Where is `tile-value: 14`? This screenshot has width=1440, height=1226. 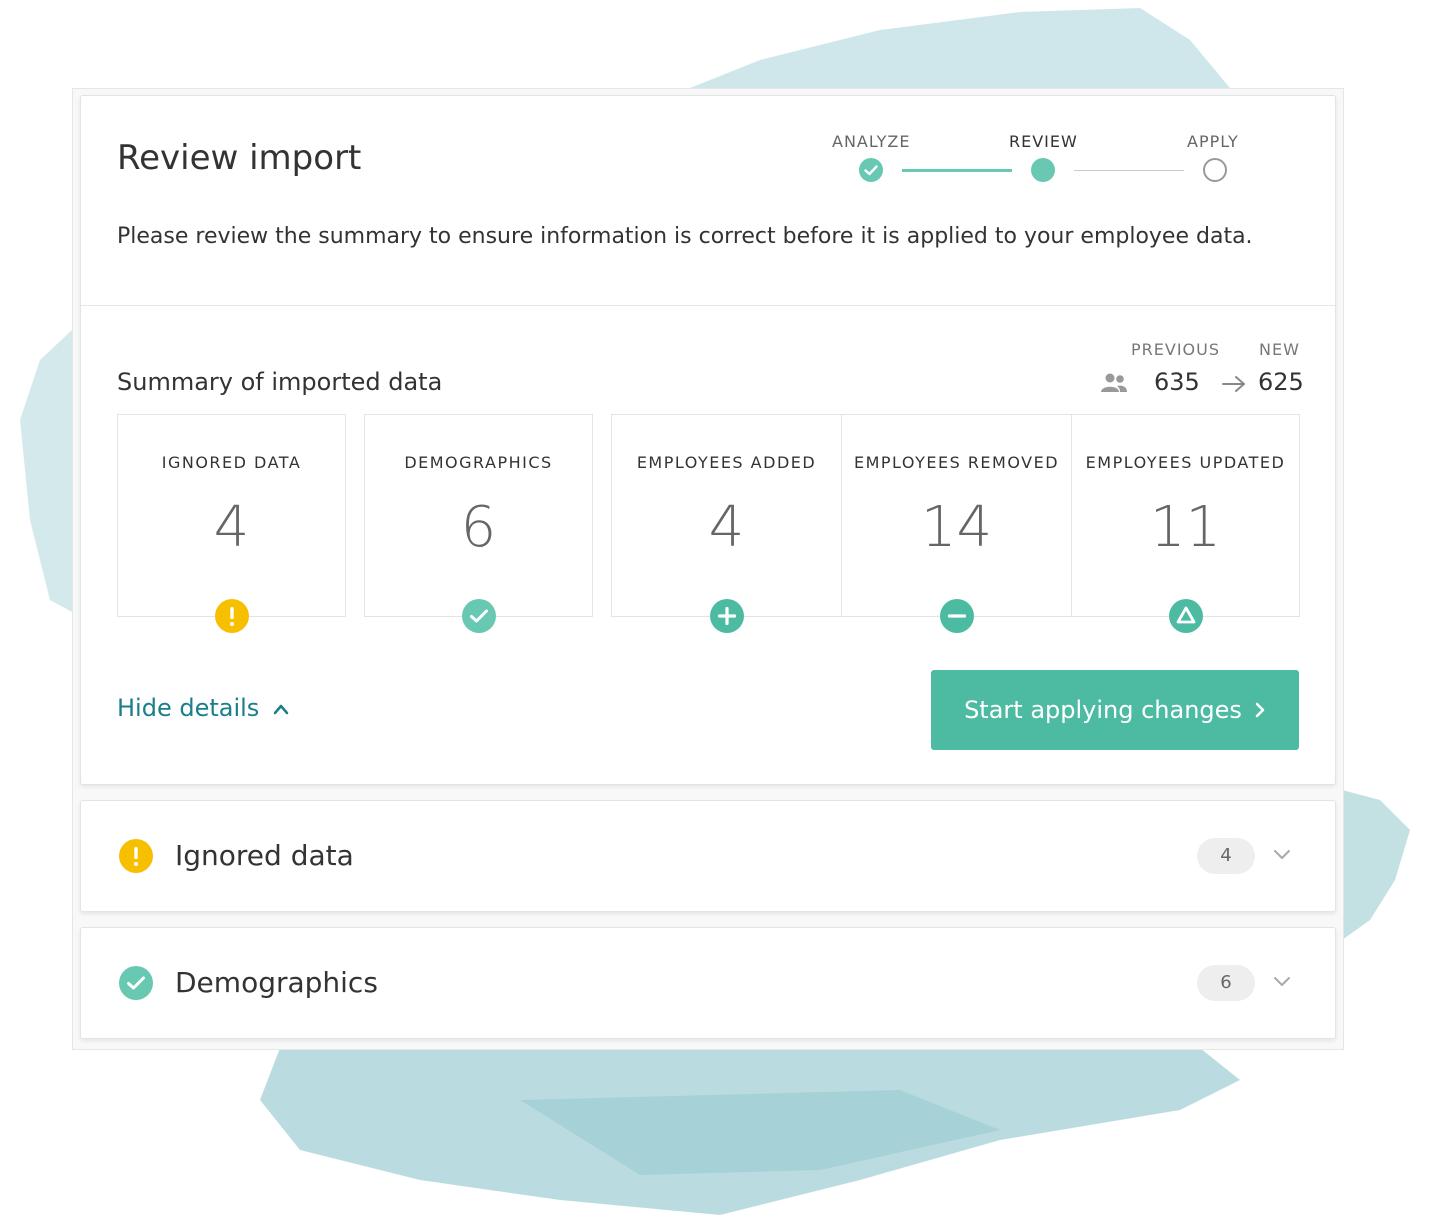
tile-value: 14 is located at coordinates (956, 527).